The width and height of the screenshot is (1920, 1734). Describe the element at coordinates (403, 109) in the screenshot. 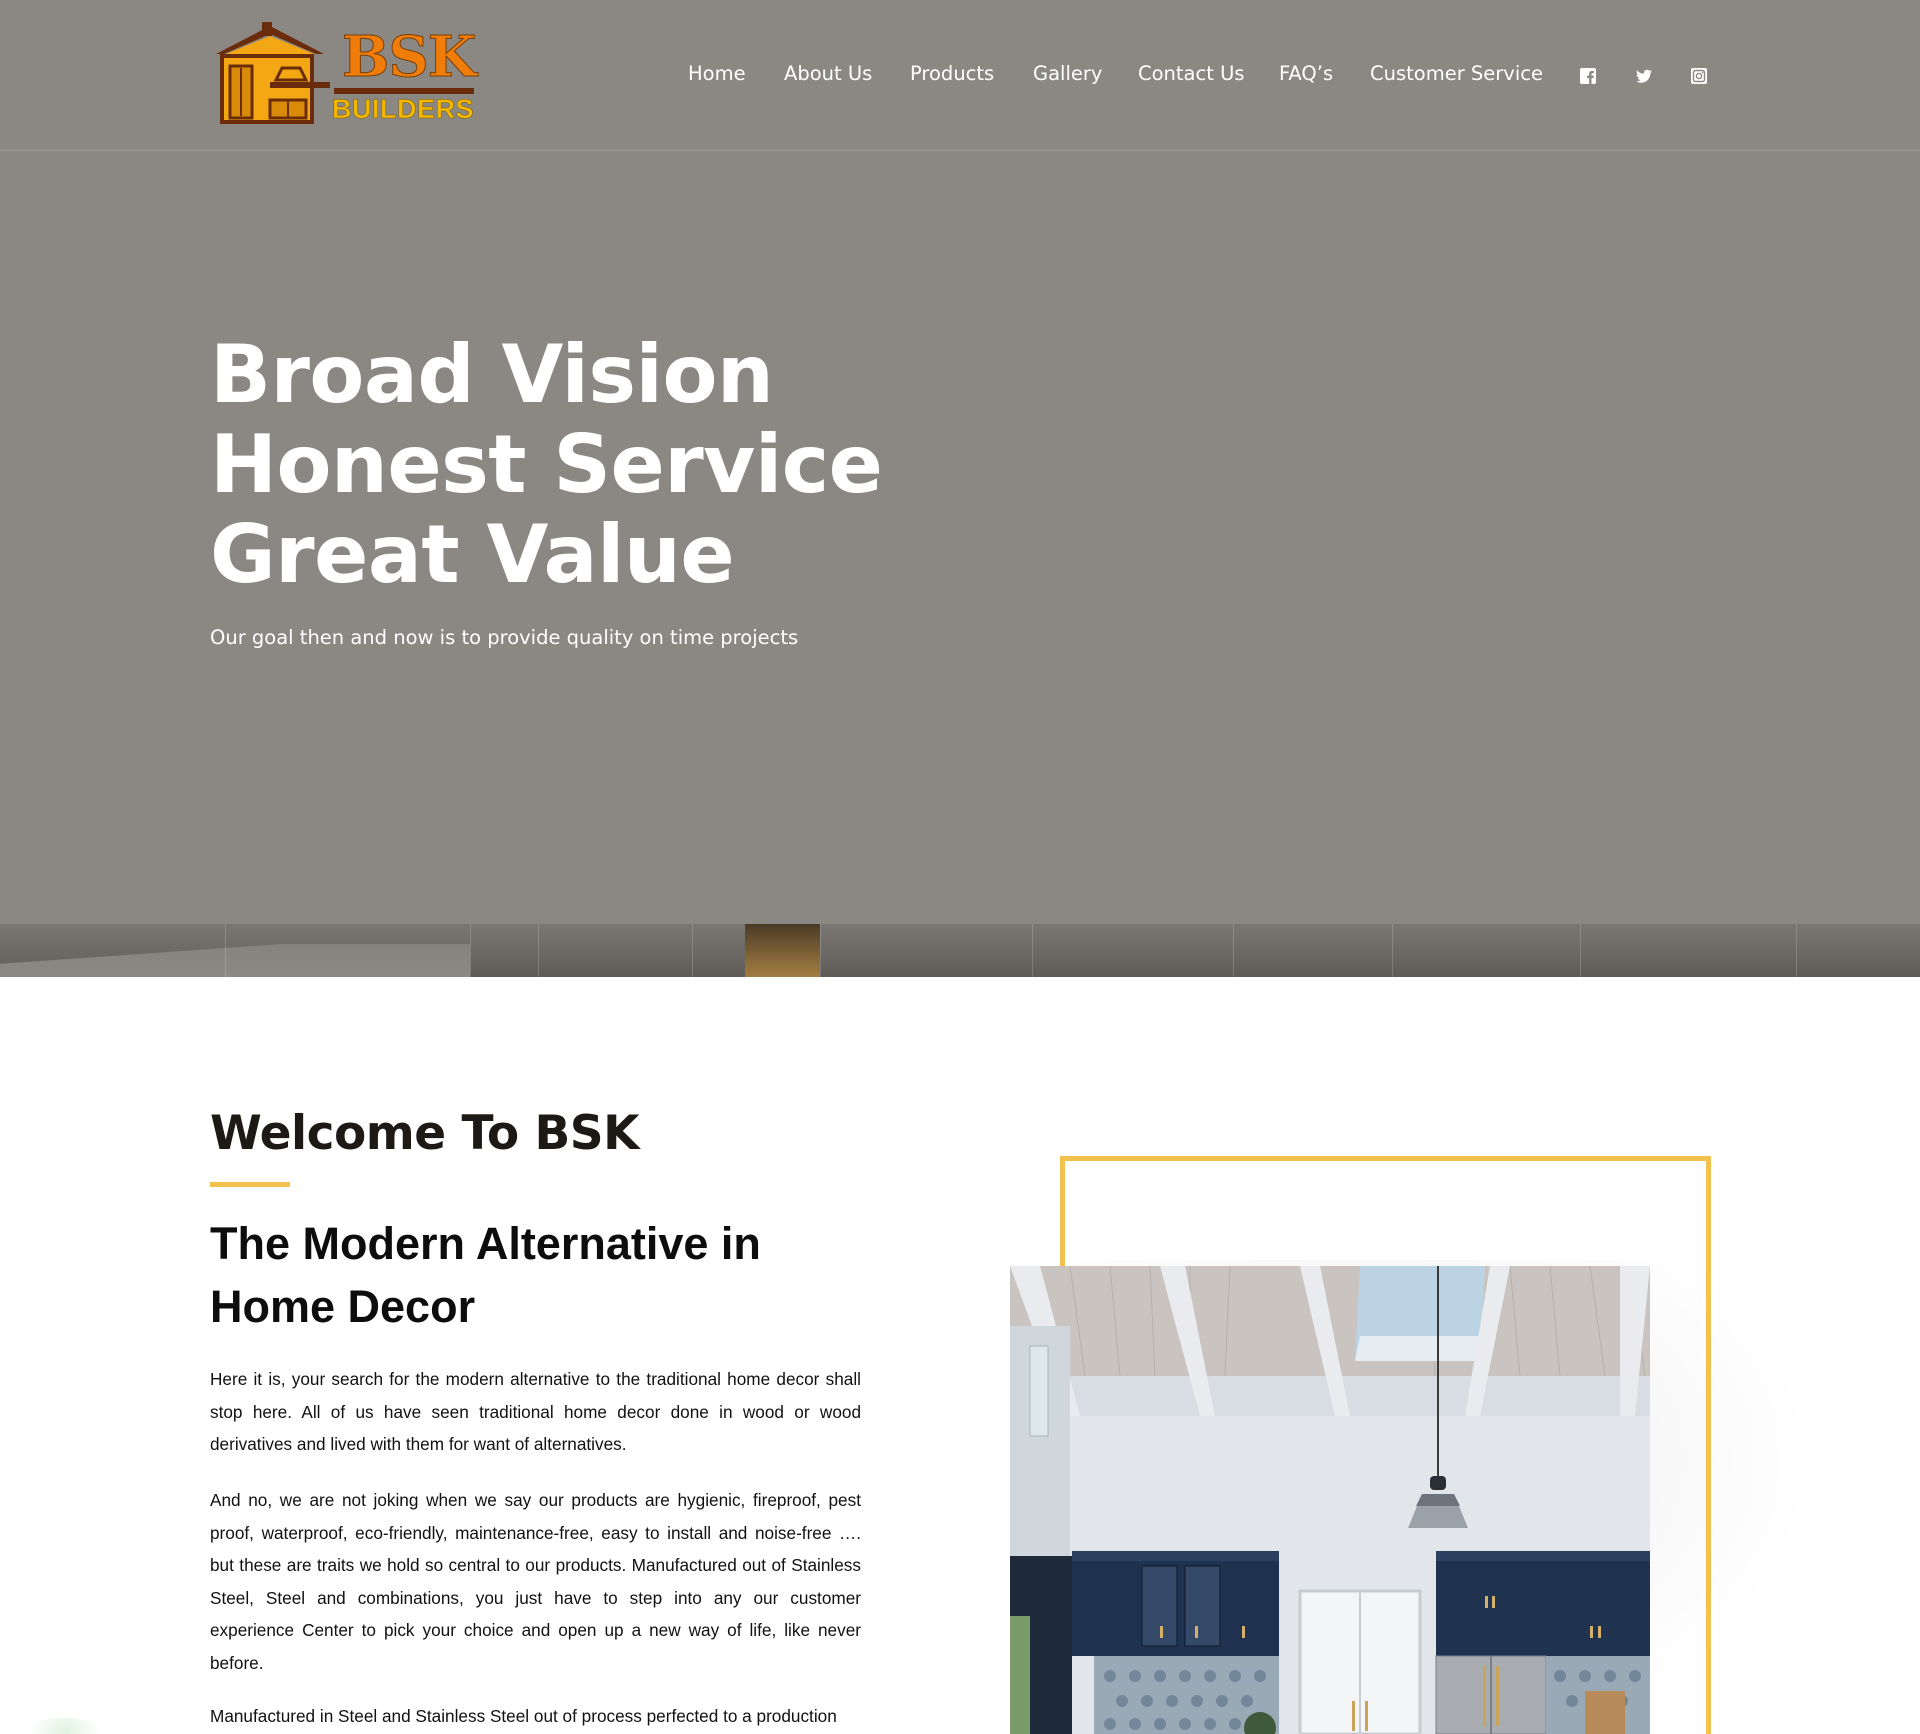

I see `logo-tagline: BUILDERS` at that location.